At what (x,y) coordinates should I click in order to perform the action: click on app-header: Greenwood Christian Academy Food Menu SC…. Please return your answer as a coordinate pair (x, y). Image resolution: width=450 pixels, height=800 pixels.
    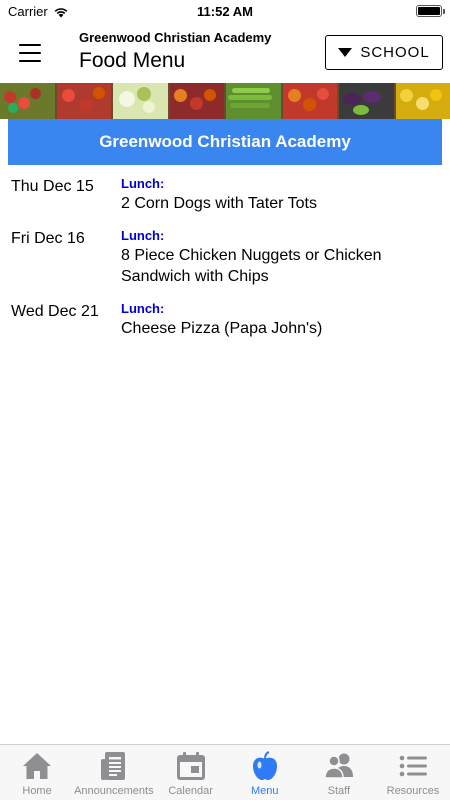
    Looking at the image, I should click on (225, 52).